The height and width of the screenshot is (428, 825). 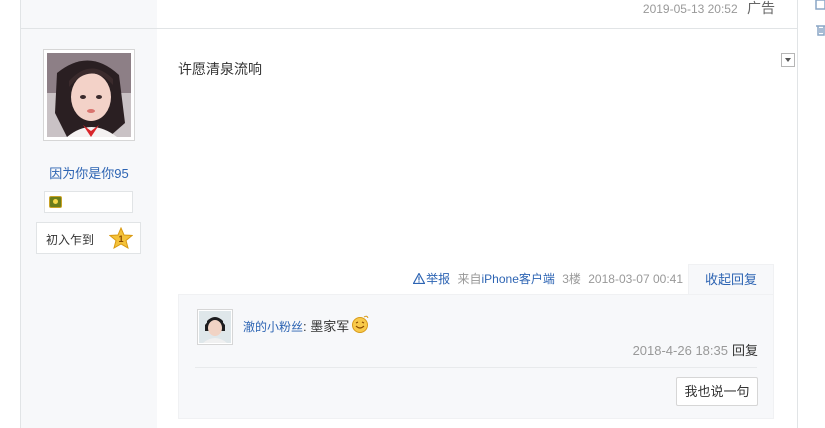 I want to click on avatar-image, so click(x=89, y=95).